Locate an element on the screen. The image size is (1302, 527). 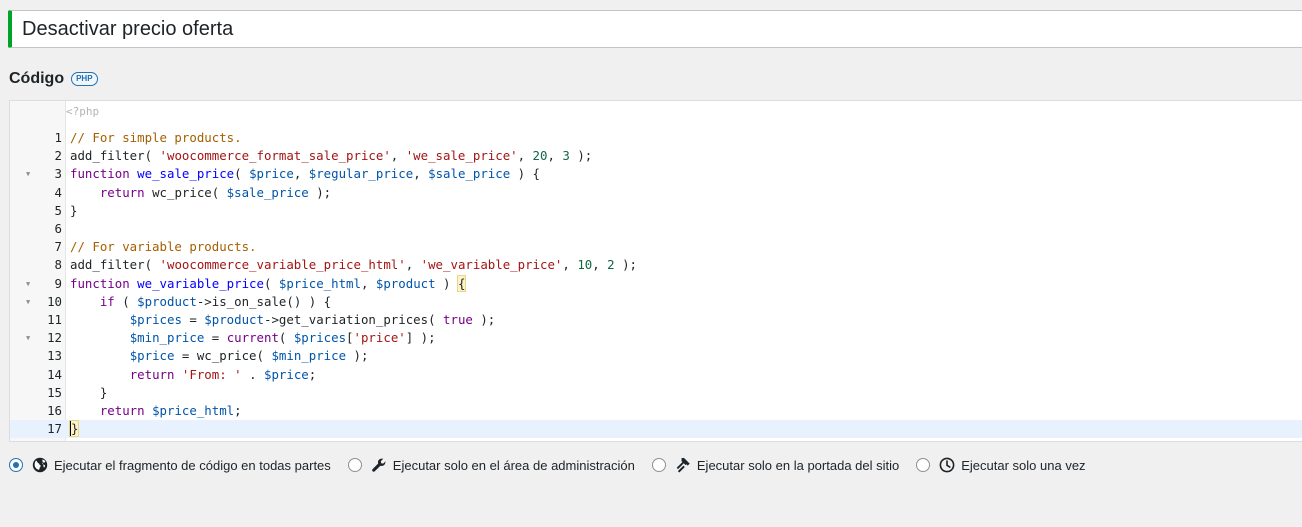
line-number: 9 is located at coordinates (58, 283).